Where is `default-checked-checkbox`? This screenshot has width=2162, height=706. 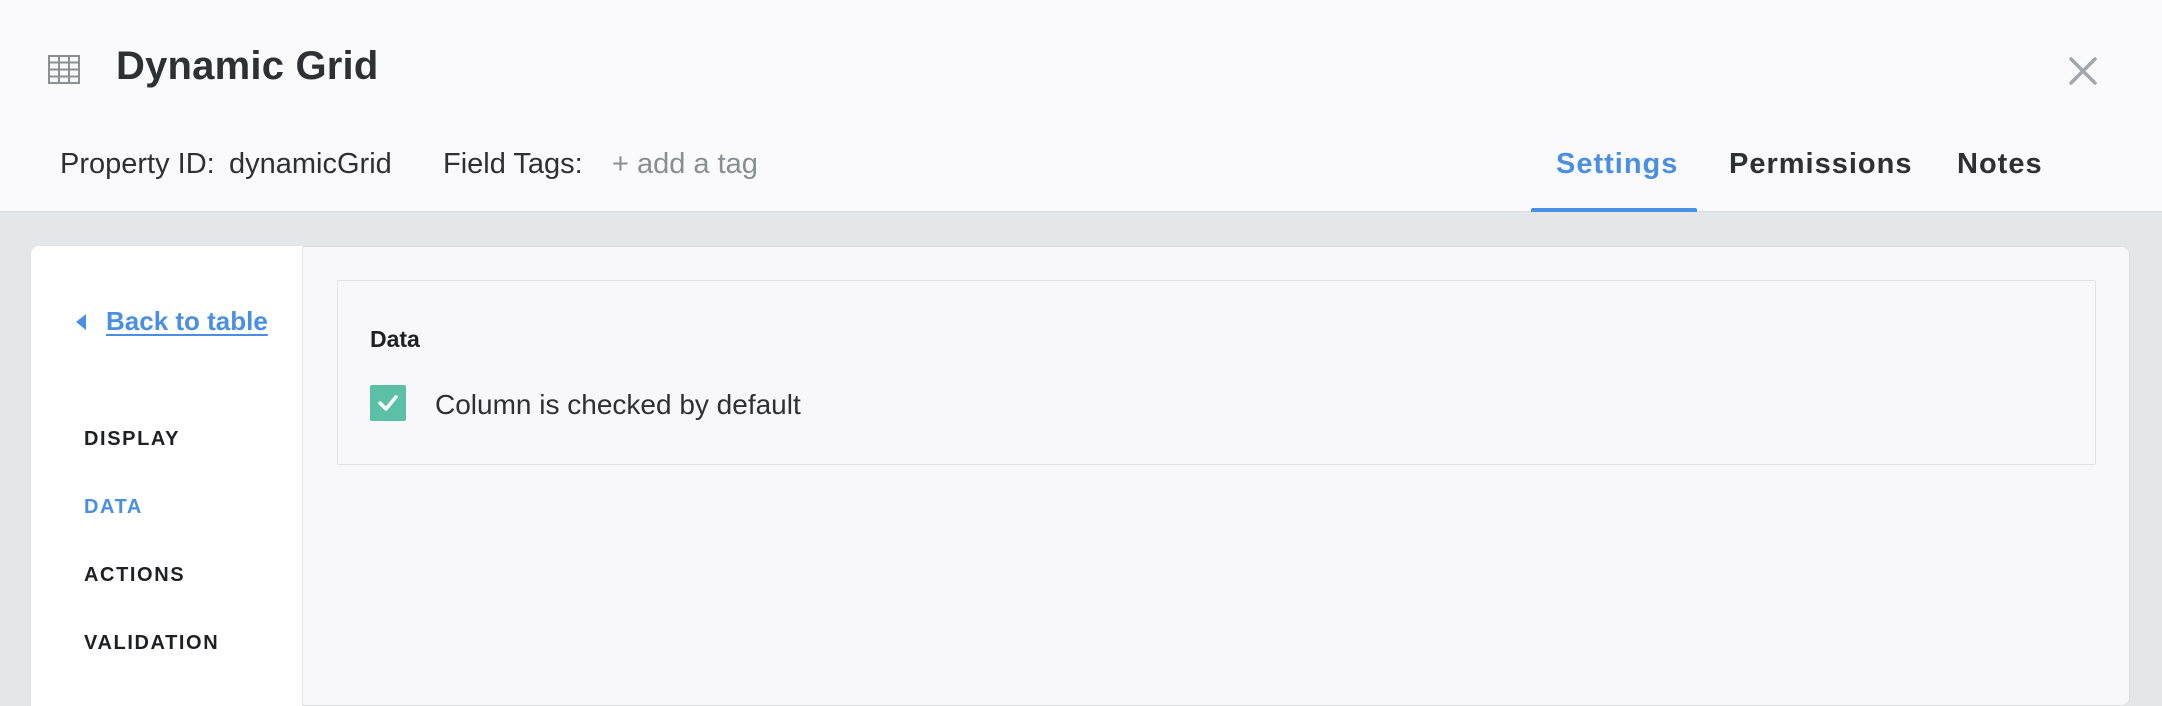 default-checked-checkbox is located at coordinates (388, 403).